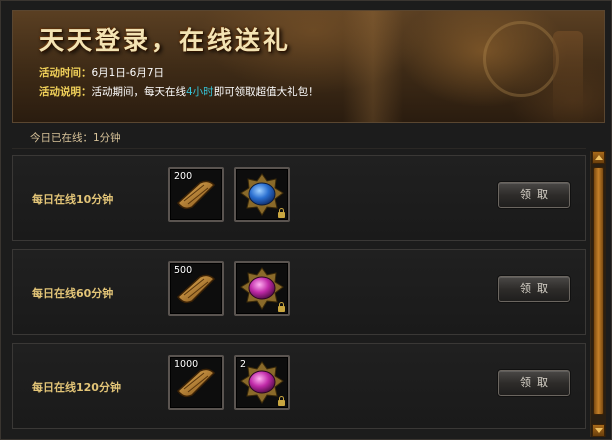 Image resolution: width=612 pixels, height=440 pixels. What do you see at coordinates (598, 291) in the screenshot?
I see `scrollbar-thumb` at bounding box center [598, 291].